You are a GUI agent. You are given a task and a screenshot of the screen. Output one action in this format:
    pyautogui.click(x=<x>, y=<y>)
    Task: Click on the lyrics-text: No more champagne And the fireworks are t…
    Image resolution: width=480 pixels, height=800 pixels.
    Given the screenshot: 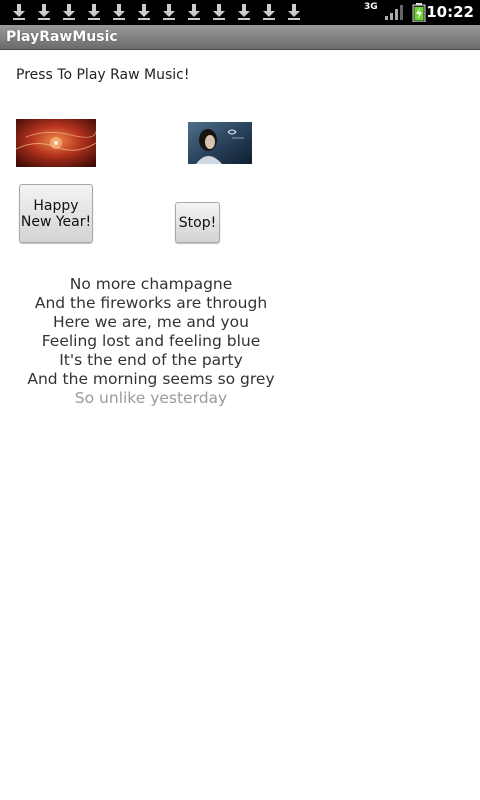 What is the action you would take?
    pyautogui.click(x=151, y=341)
    